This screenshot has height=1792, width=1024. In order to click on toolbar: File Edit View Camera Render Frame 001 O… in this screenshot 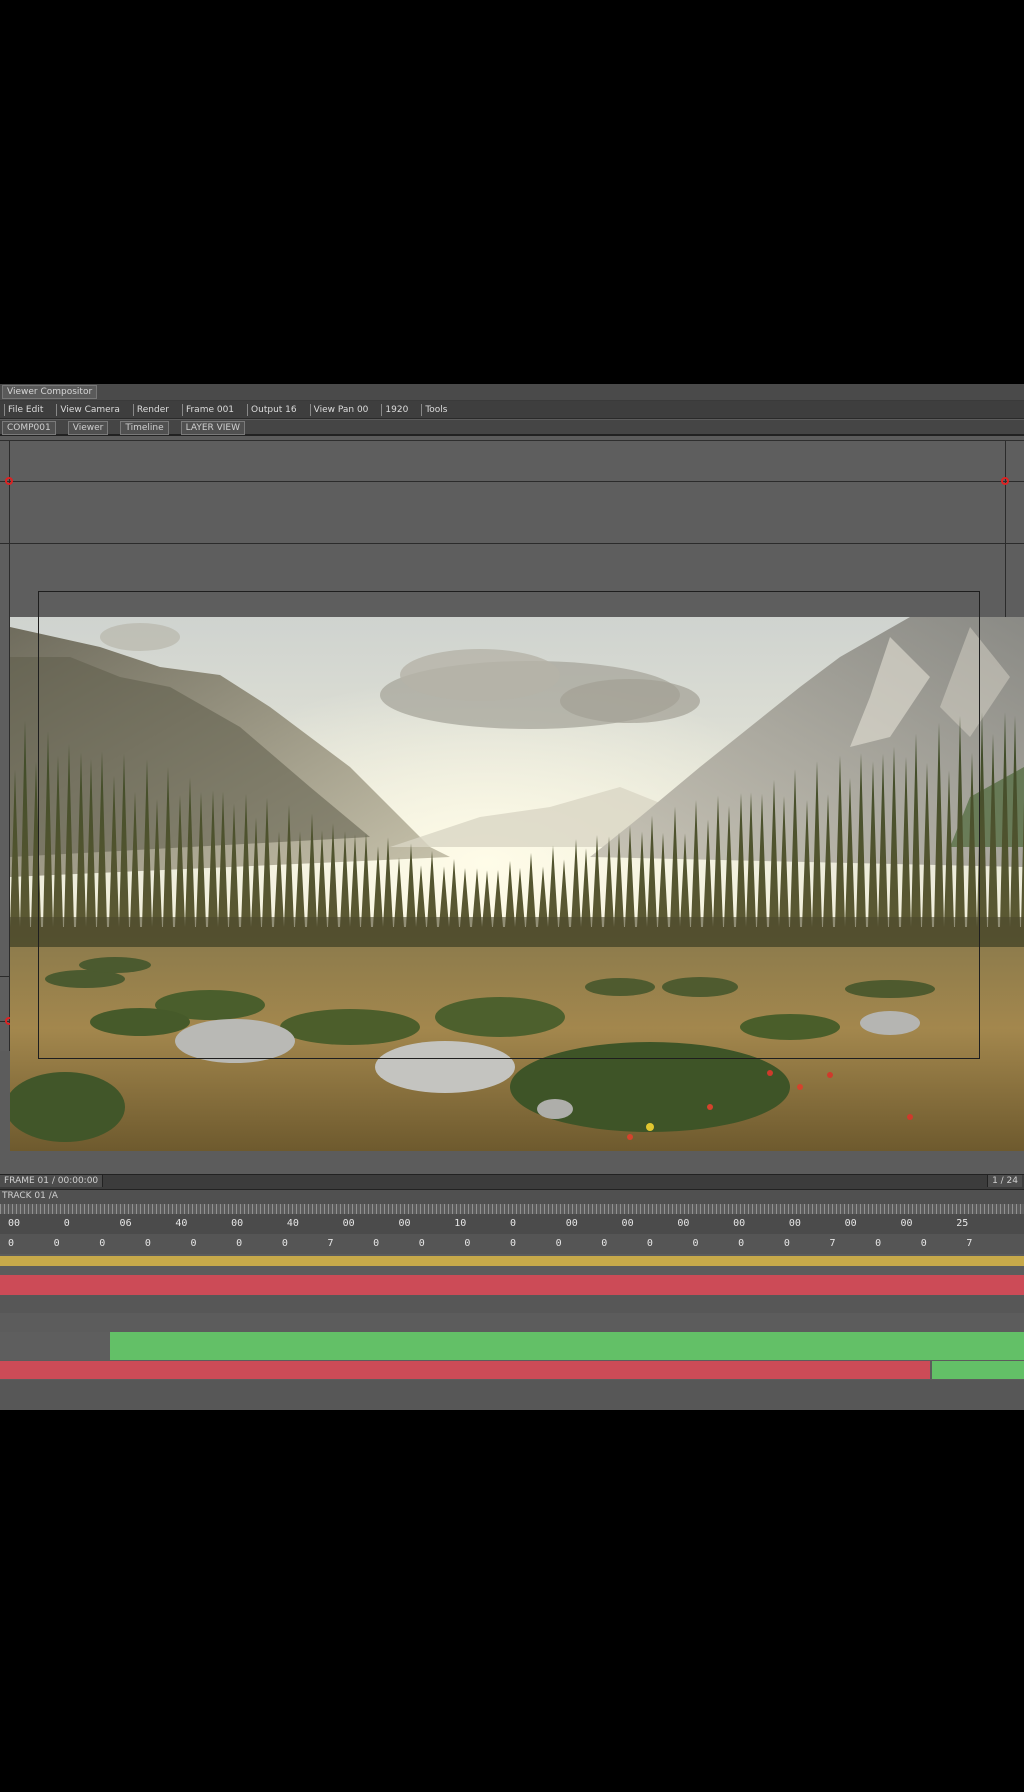, I will do `click(512, 410)`.